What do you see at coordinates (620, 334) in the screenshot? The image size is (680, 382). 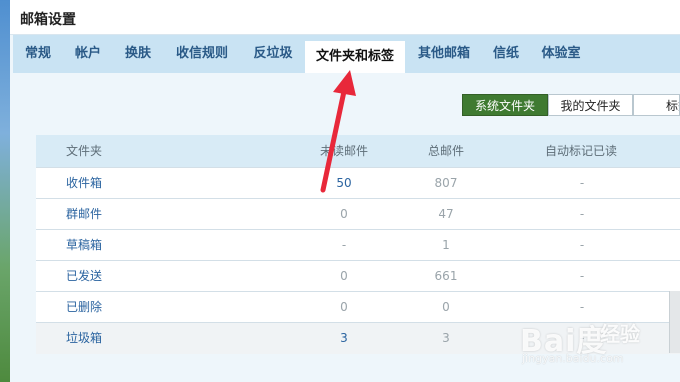 I see `jingyan-watermark-text: 经验` at bounding box center [620, 334].